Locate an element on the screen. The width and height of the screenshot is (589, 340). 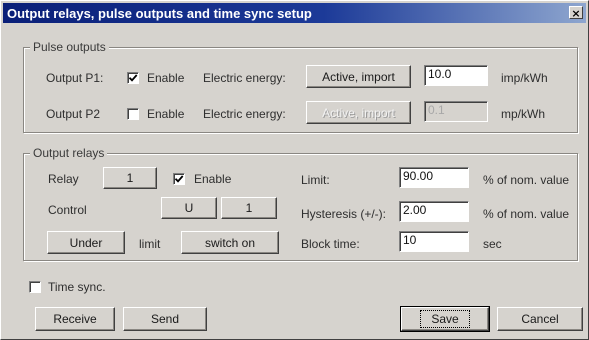
control-quantity-button: U is located at coordinates (189, 208).